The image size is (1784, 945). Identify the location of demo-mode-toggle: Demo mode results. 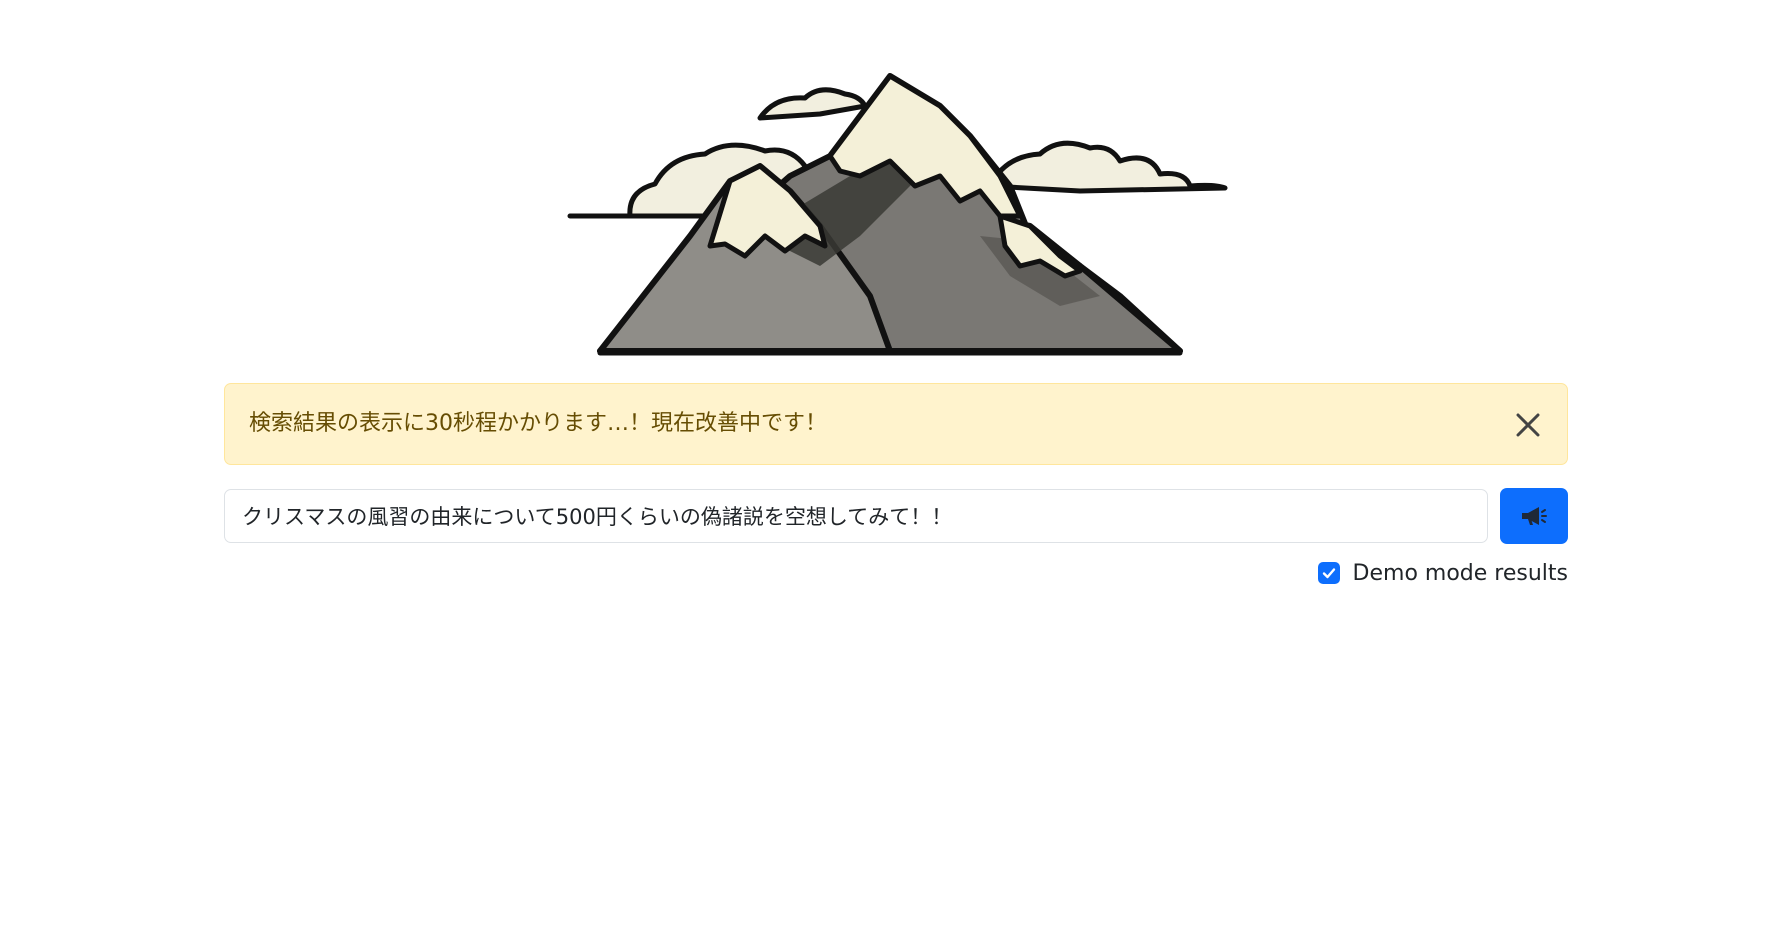
(1442, 573).